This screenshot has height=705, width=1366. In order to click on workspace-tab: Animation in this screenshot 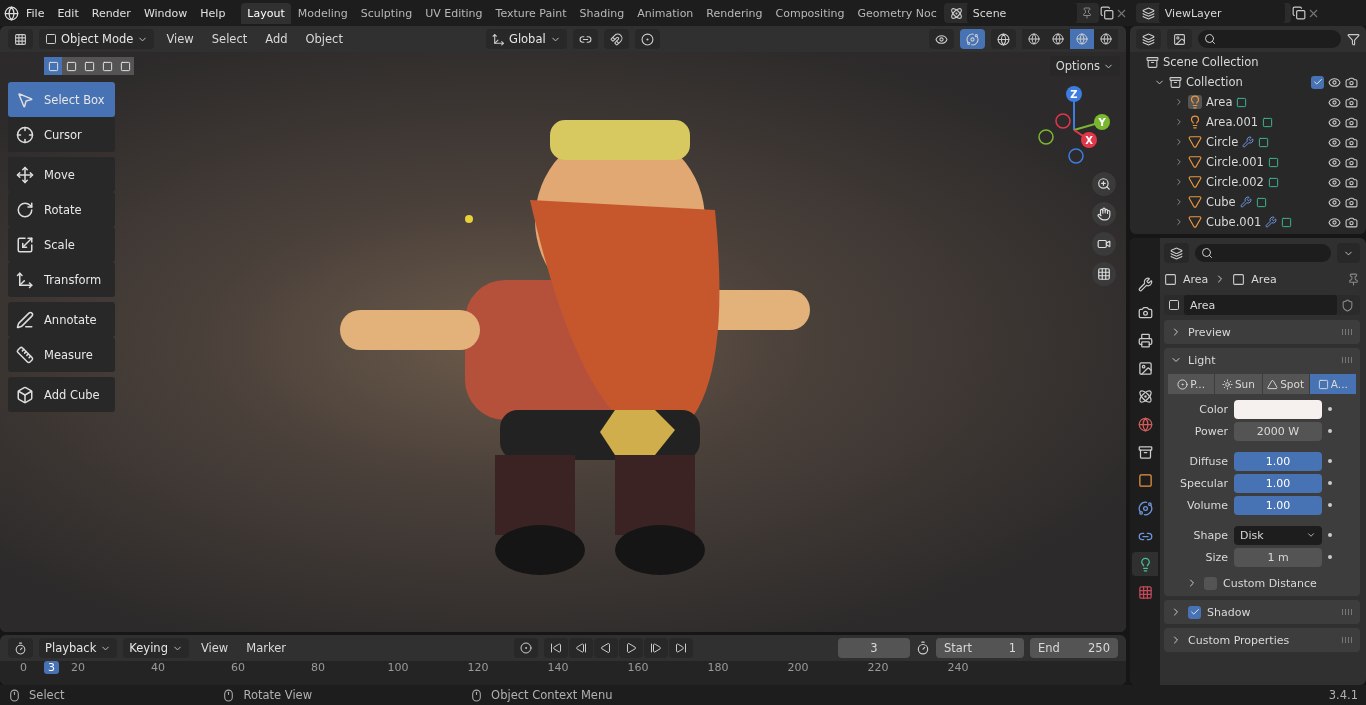, I will do `click(665, 13)`.